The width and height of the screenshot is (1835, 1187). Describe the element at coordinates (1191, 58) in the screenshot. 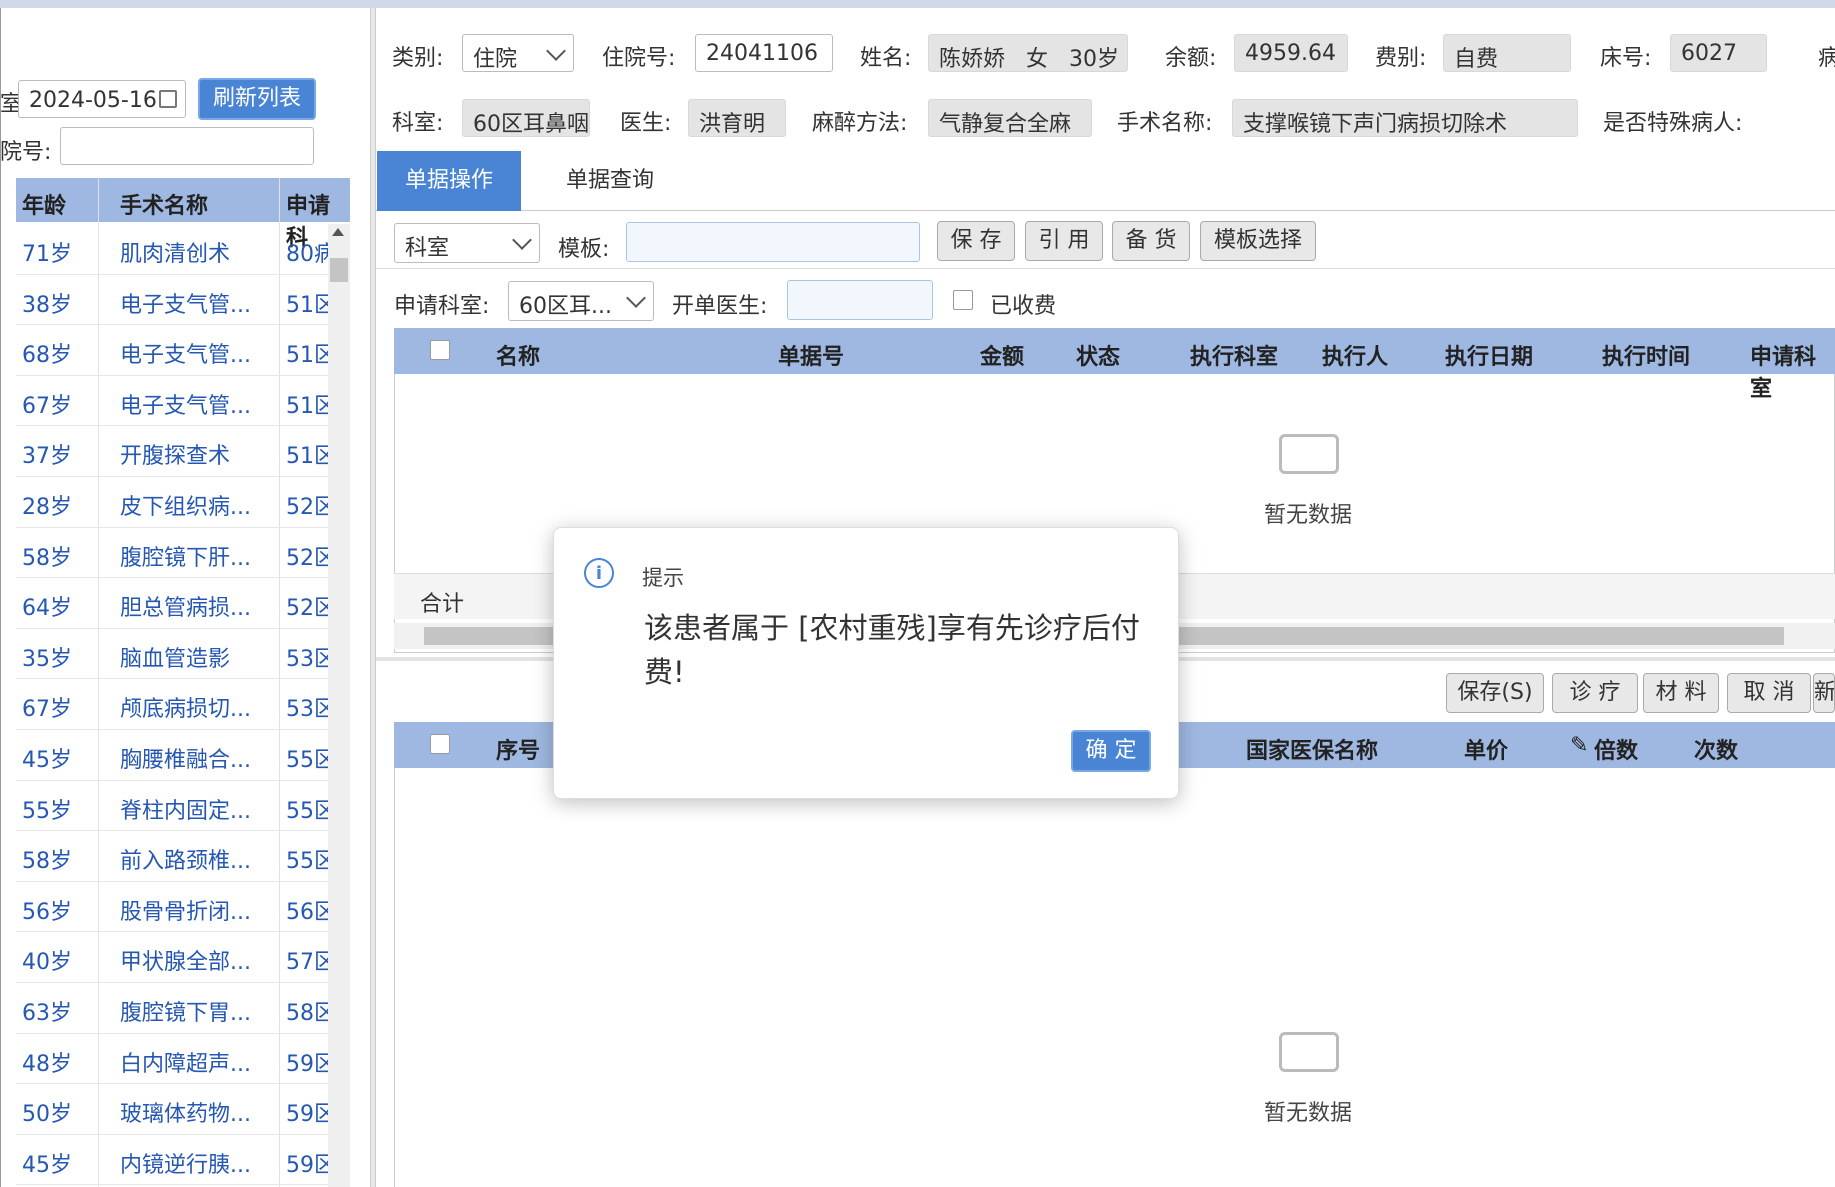

I see `balance-label: 余额:` at that location.